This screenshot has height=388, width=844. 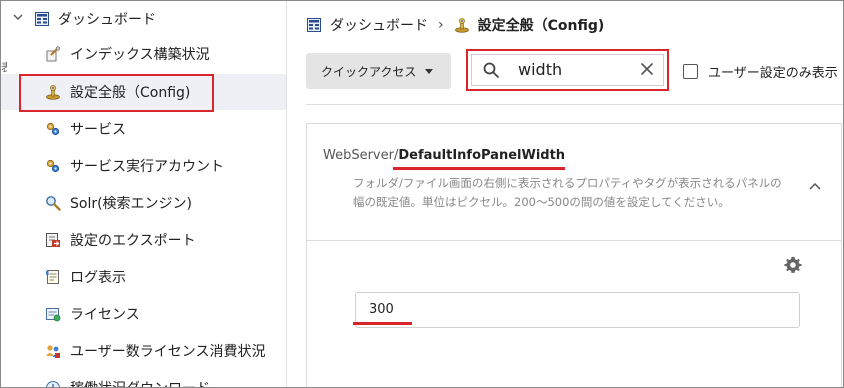 I want to click on chevron-up-icon, so click(x=815, y=183).